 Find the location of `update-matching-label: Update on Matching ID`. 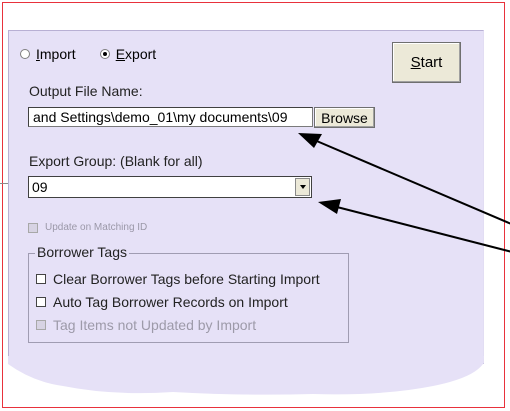

update-matching-label: Update on Matching ID is located at coordinates (96, 227).